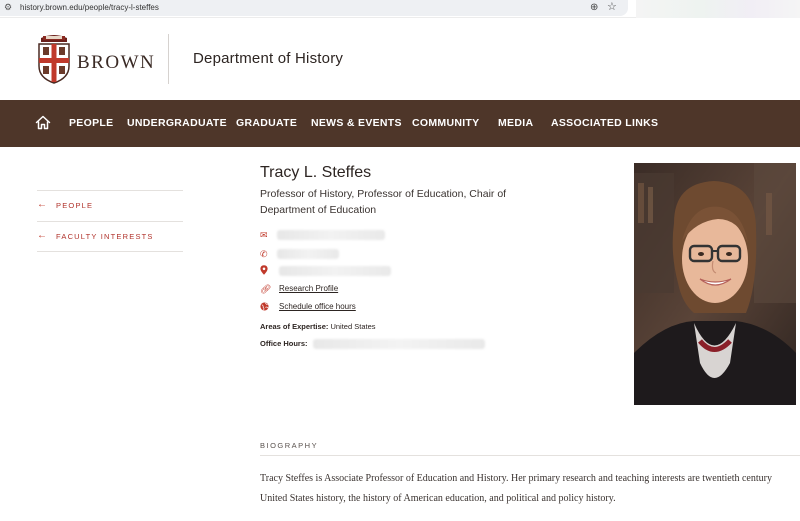 The width and height of the screenshot is (800, 521). What do you see at coordinates (264, 235) in the screenshot?
I see `envelope-icon: ✉` at bounding box center [264, 235].